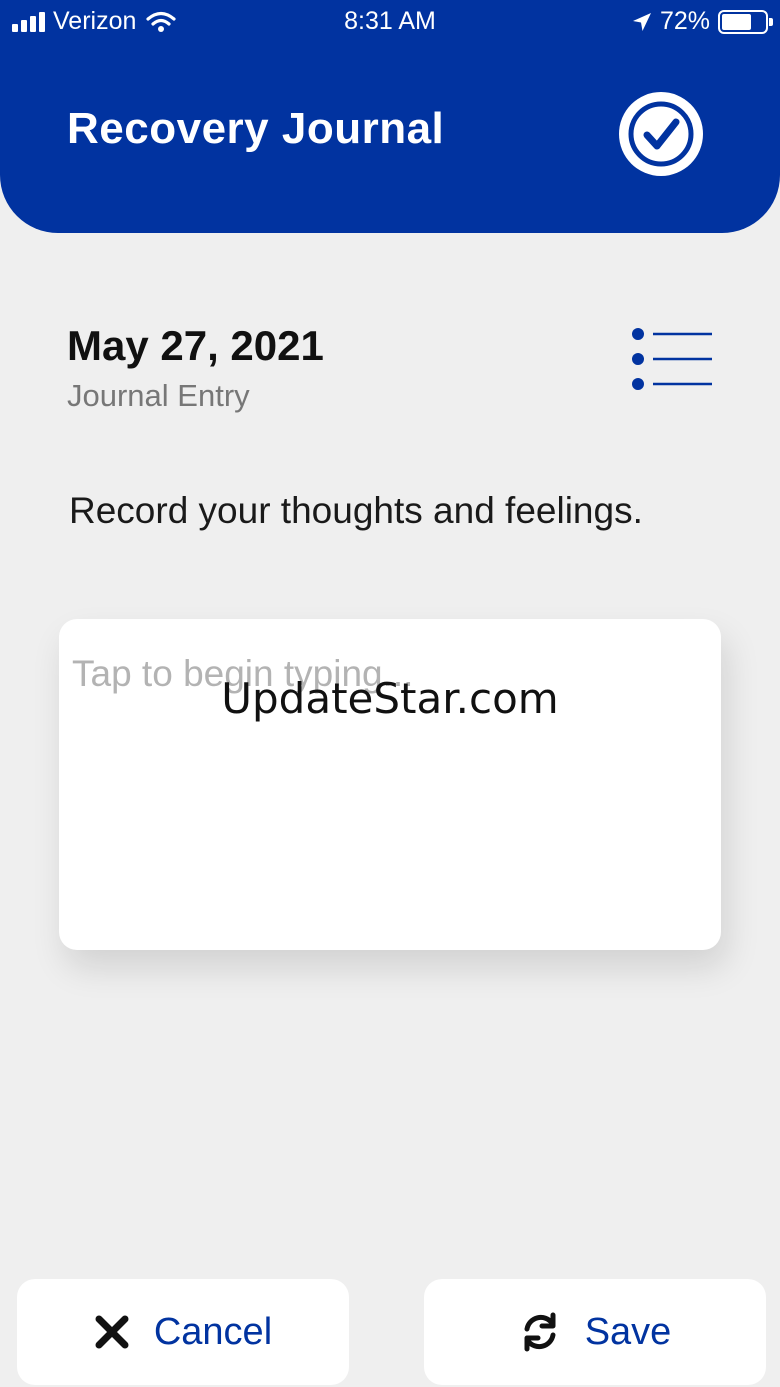 The width and height of the screenshot is (780, 1387). I want to click on list-graphic, so click(672, 359).